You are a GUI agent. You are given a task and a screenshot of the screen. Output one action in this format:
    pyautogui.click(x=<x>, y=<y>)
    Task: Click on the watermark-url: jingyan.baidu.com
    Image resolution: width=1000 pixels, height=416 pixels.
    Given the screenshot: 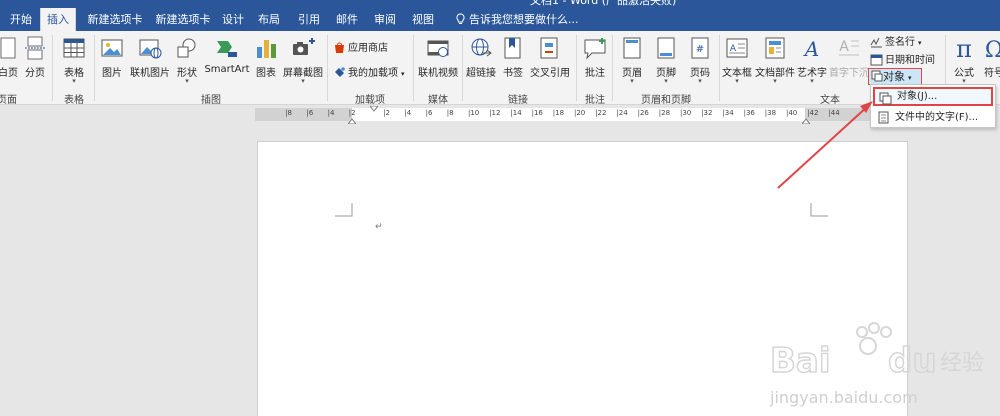 What is the action you would take?
    pyautogui.click(x=844, y=397)
    